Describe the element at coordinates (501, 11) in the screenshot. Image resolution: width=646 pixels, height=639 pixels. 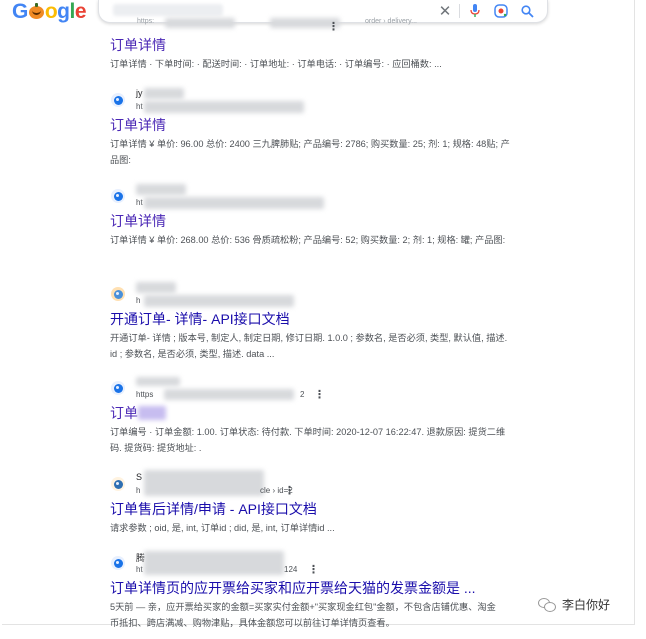
I see `google-lens-icon` at that location.